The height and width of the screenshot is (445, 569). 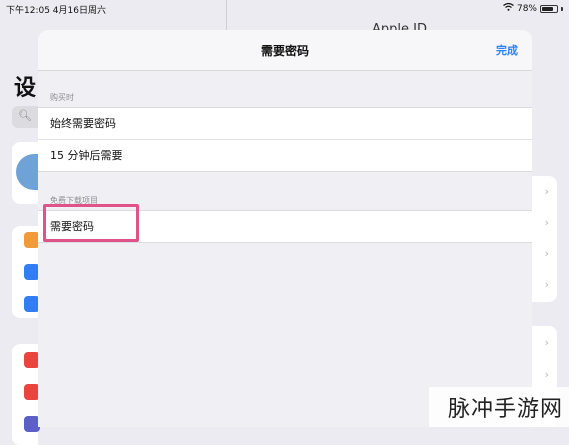 What do you see at coordinates (56, 11) in the screenshot?
I see `status-time-date: 下午12:05 4月16日周六` at bounding box center [56, 11].